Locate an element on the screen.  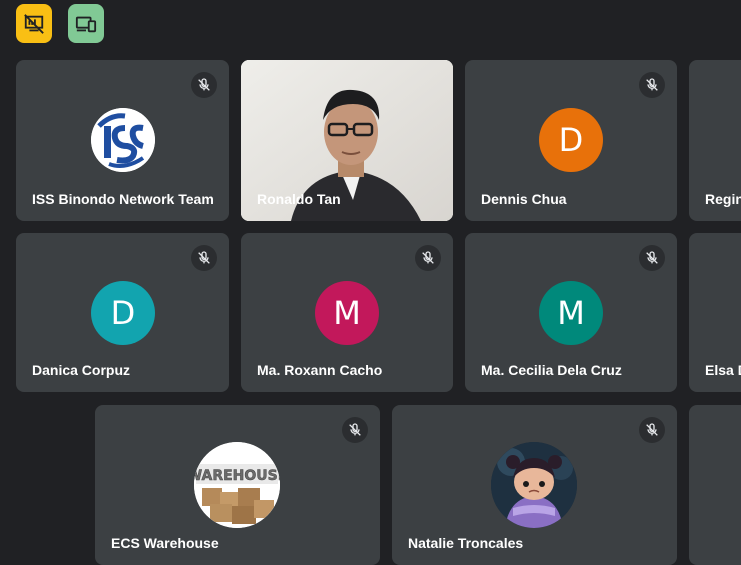
present-off-button is located at coordinates (34, 23).